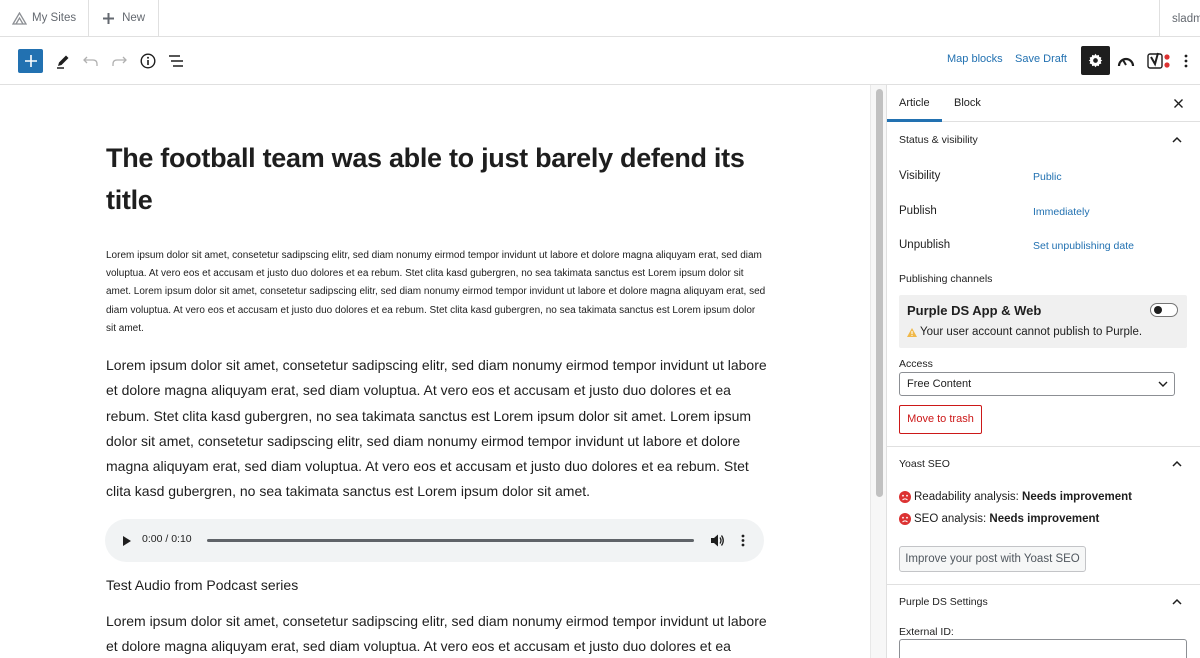 This screenshot has height=658, width=1200. I want to click on content-scrollbar, so click(878, 371).